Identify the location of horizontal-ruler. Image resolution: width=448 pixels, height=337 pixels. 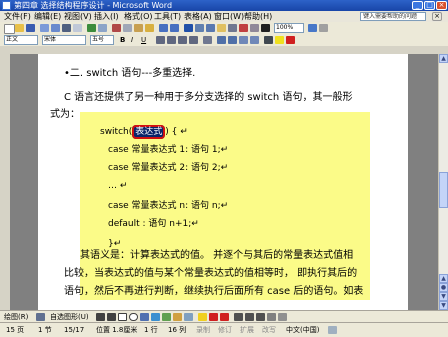
(224, 50).